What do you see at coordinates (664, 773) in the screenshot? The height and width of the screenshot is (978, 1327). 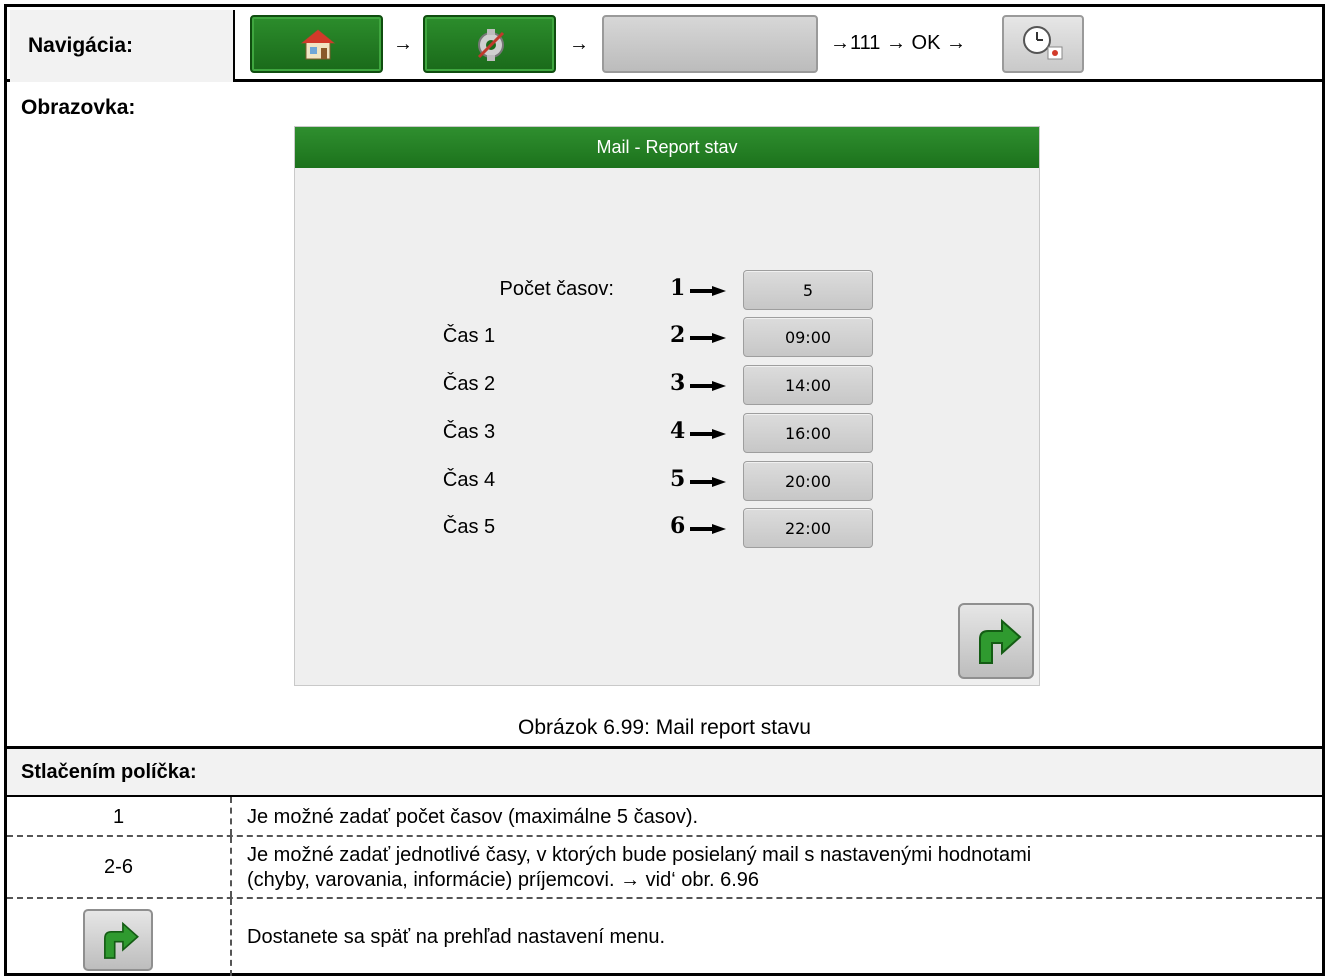 I see `press-section-label: Stlačením políčka:` at bounding box center [664, 773].